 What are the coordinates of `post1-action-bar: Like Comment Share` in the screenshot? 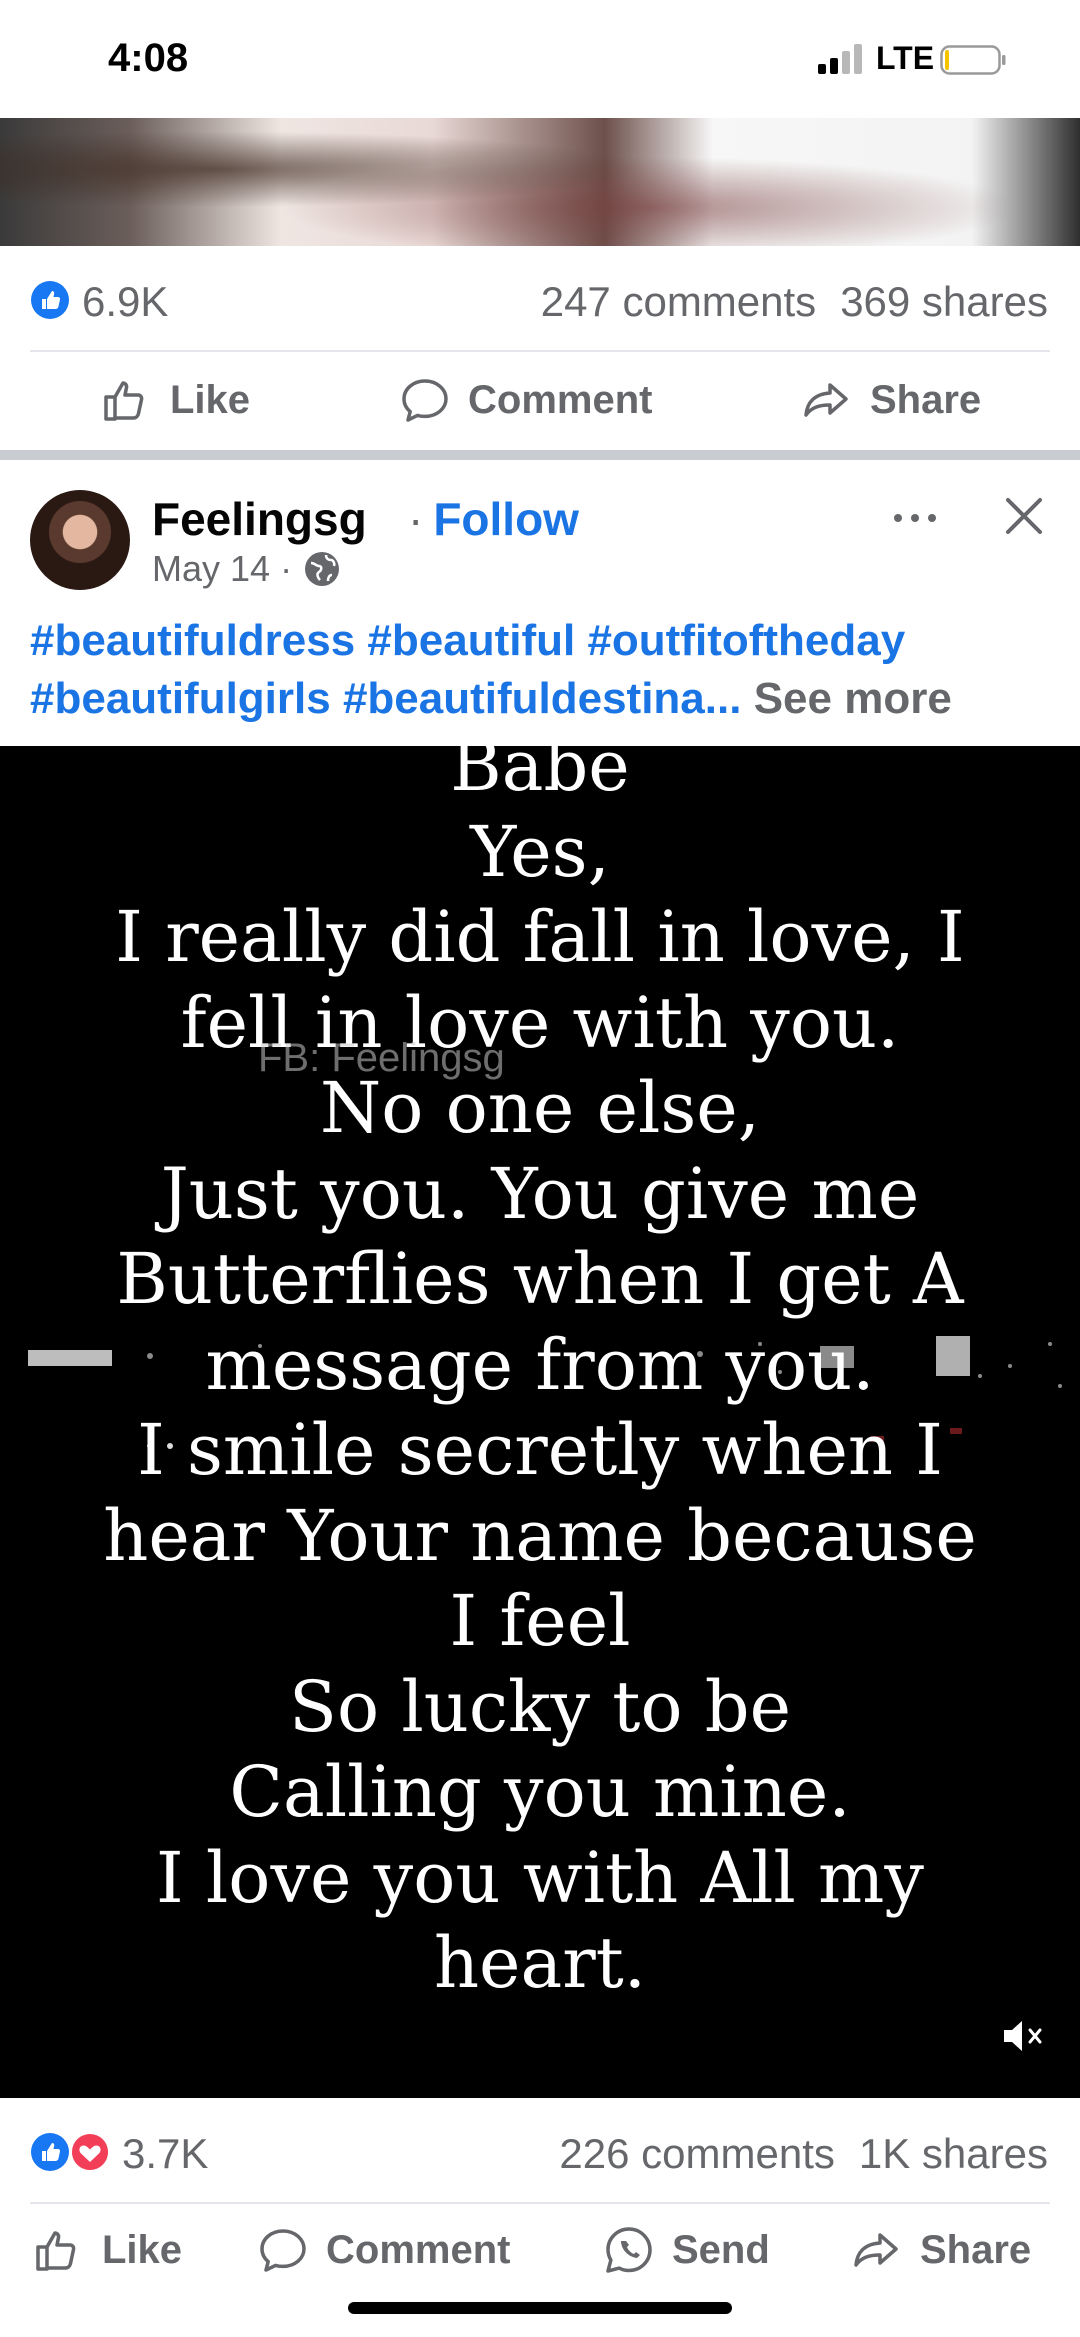 It's located at (540, 401).